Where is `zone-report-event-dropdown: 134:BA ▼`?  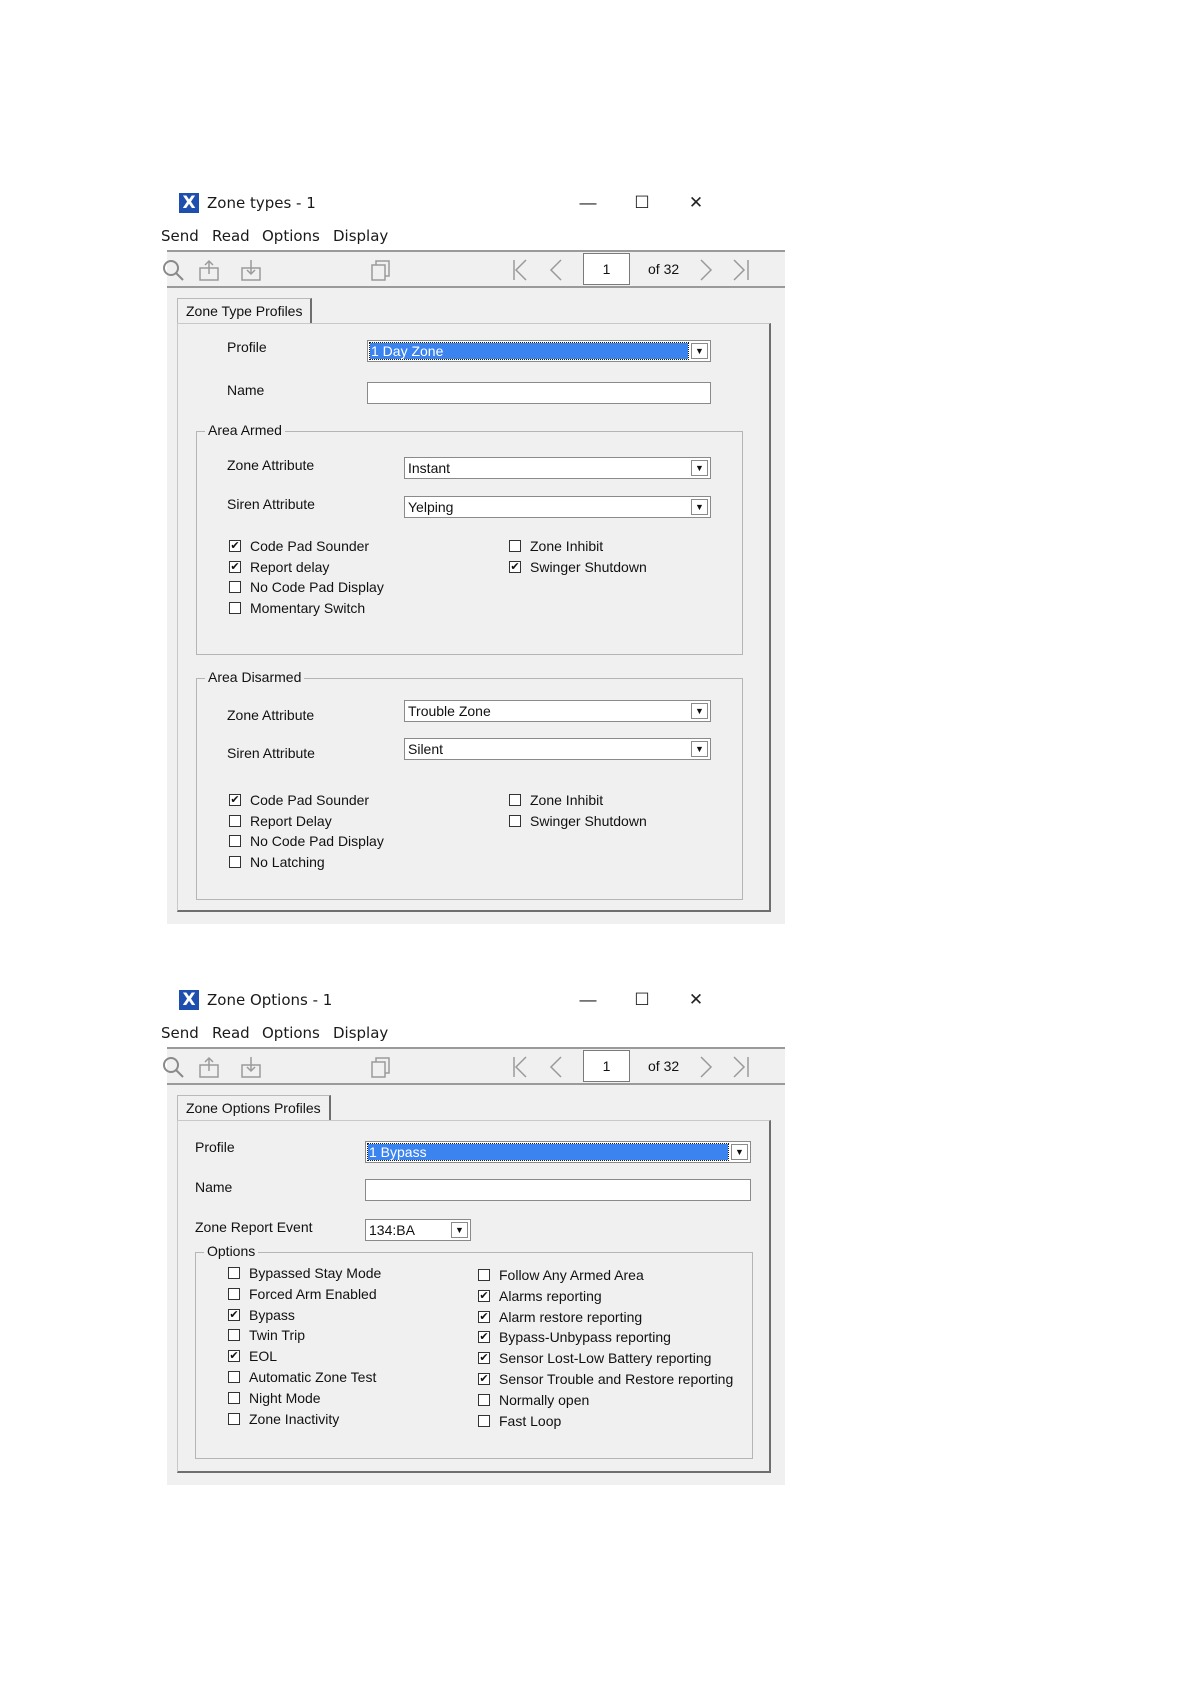 zone-report-event-dropdown: 134:BA ▼ is located at coordinates (418, 1230).